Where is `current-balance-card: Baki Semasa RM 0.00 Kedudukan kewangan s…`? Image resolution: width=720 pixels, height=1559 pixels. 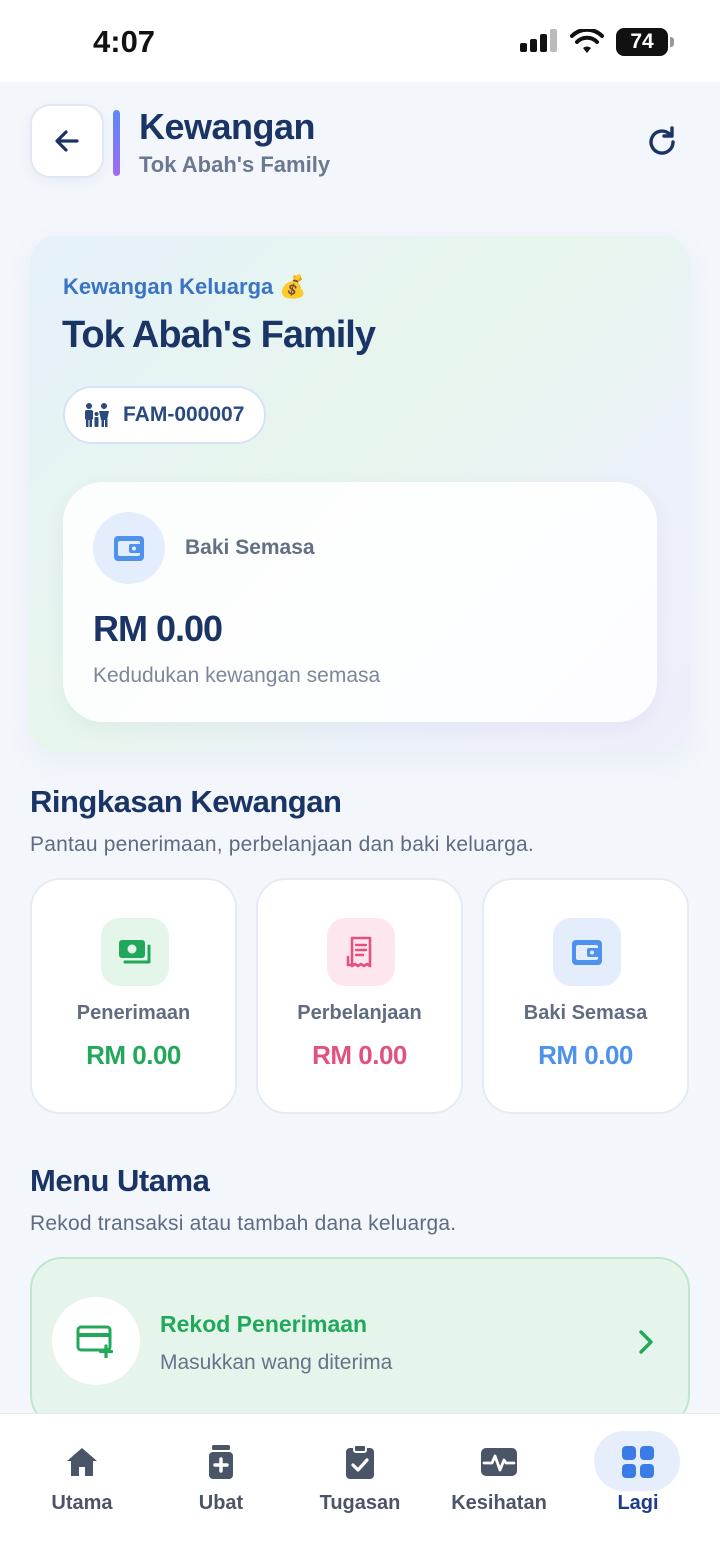 current-balance-card: Baki Semasa RM 0.00 Kedudukan kewangan s… is located at coordinates (360, 602).